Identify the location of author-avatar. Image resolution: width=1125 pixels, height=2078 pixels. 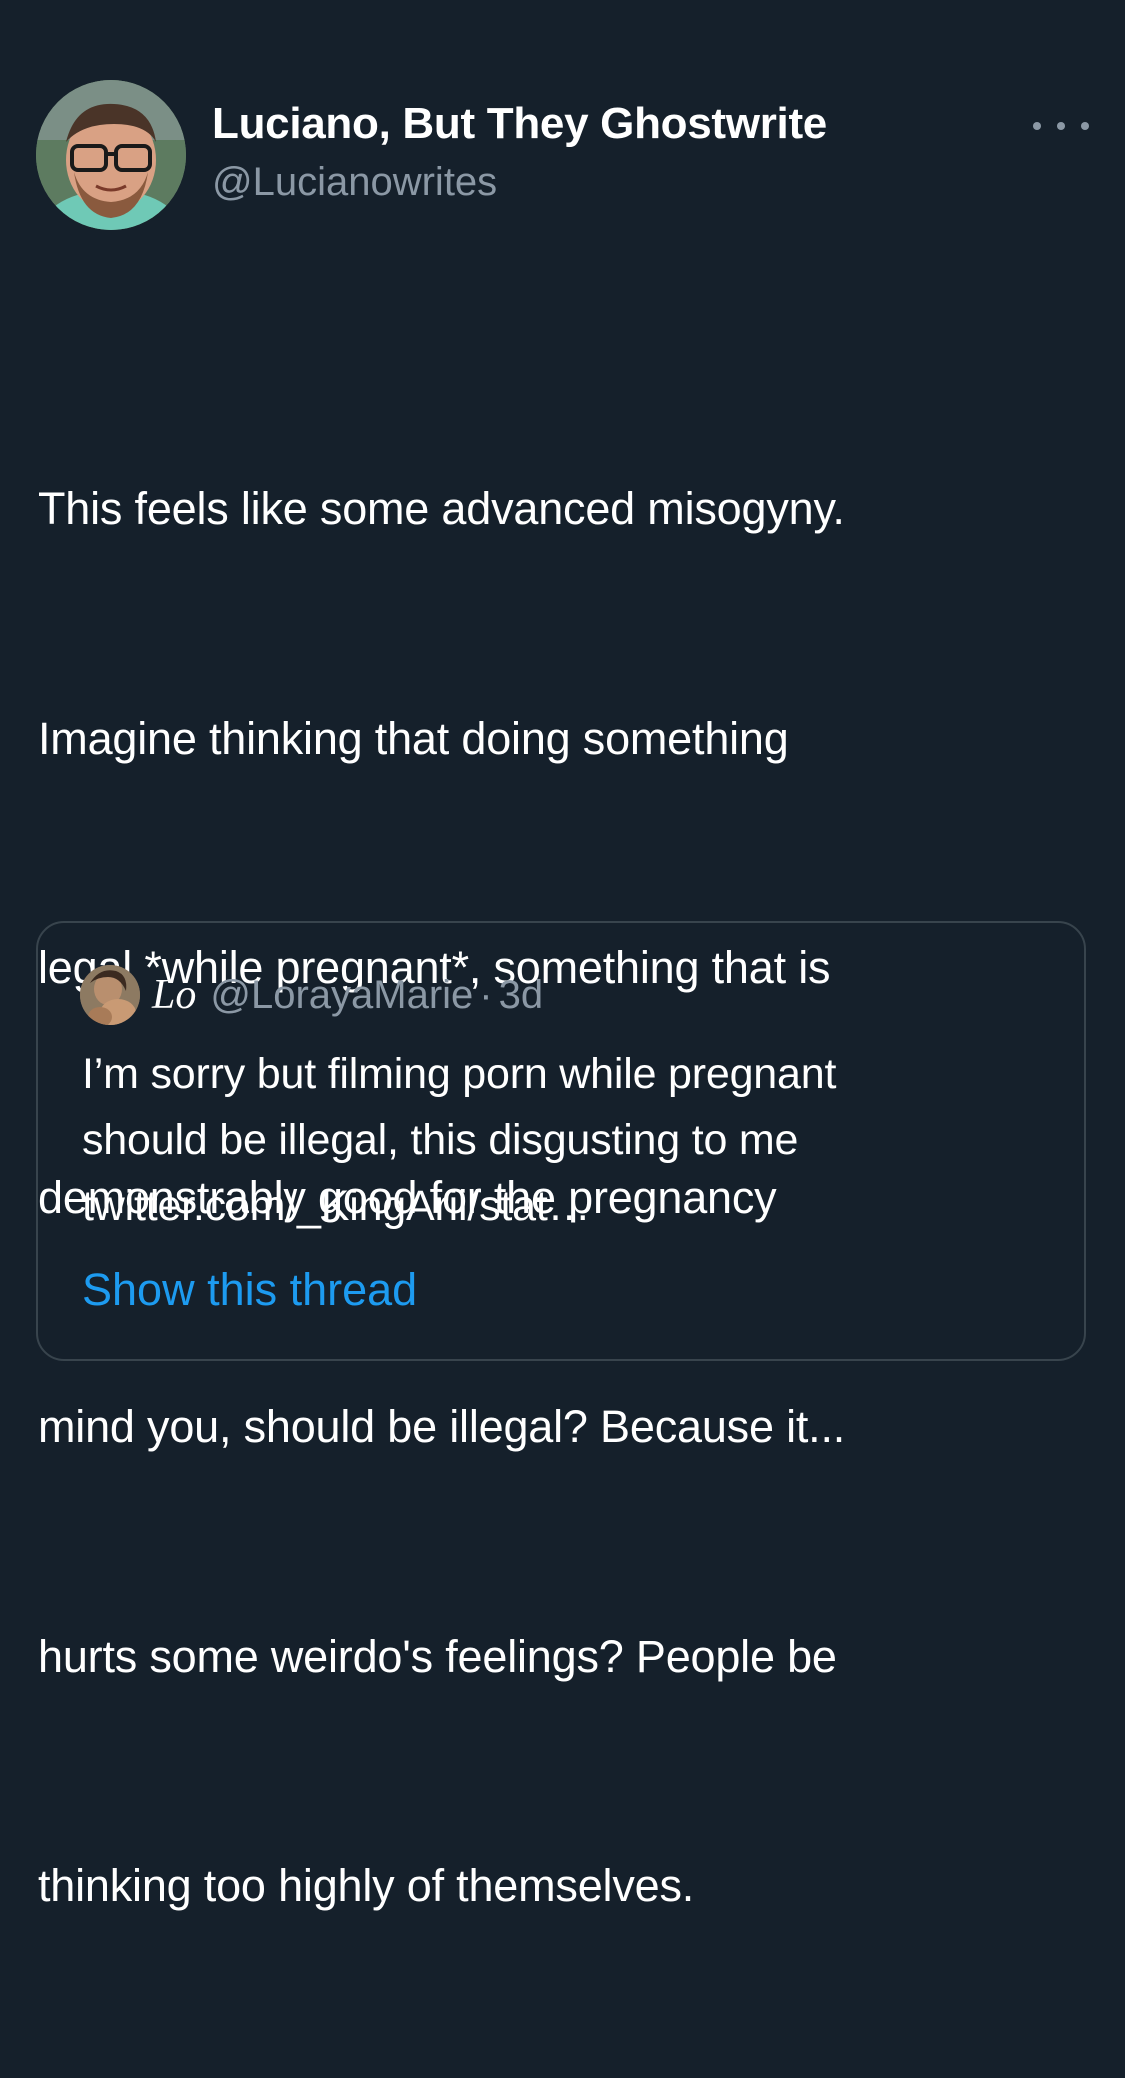
(111, 155).